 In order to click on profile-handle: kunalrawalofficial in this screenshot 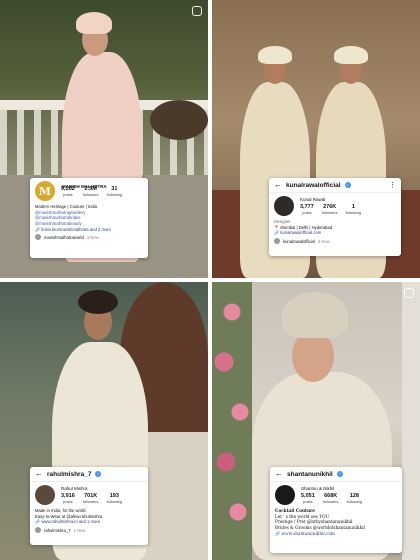, I will do `click(313, 185)`.